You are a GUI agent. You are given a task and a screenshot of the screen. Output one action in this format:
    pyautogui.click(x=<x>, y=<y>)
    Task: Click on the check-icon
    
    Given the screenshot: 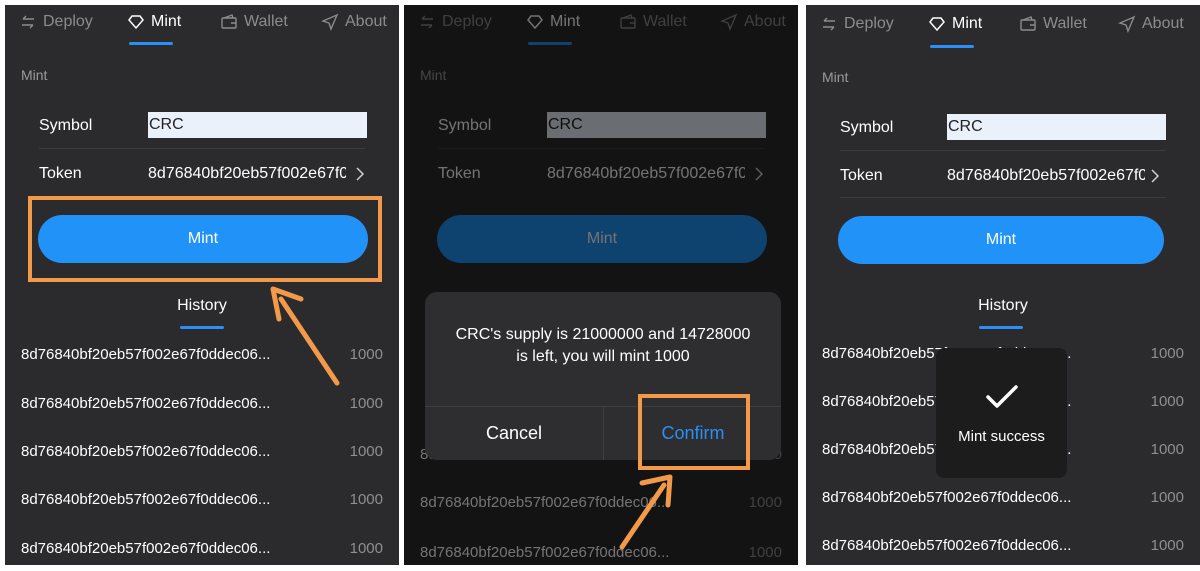 What is the action you would take?
    pyautogui.click(x=1002, y=396)
    